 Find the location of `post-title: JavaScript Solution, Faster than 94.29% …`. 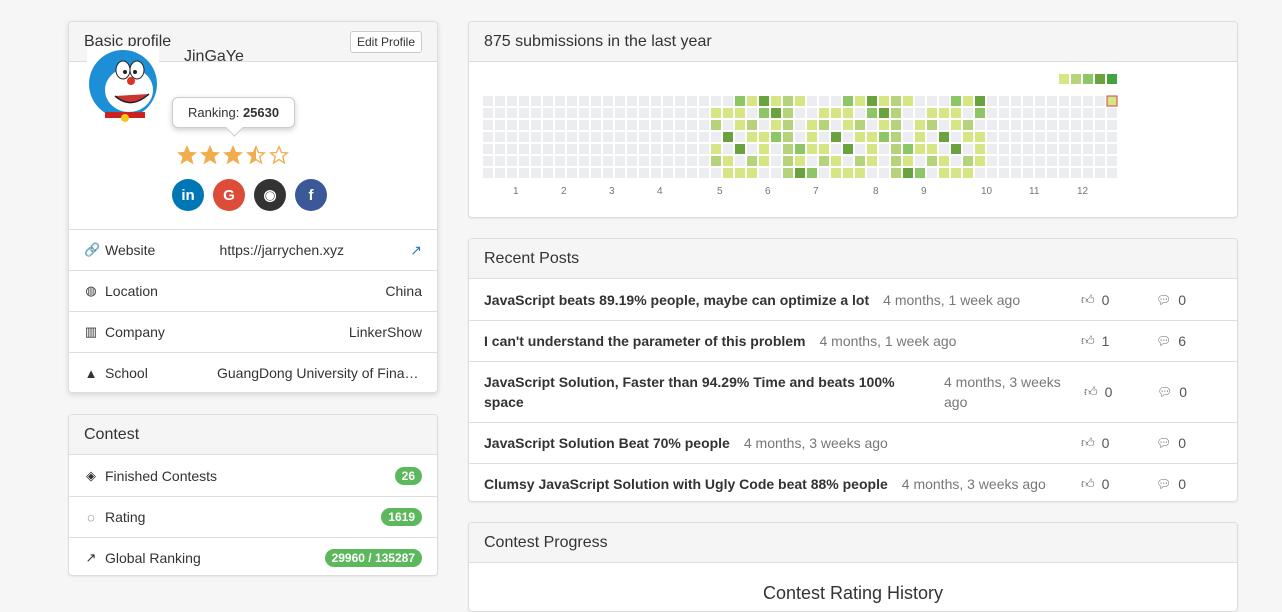

post-title: JavaScript Solution, Faster than 94.29% … is located at coordinates (704, 392).